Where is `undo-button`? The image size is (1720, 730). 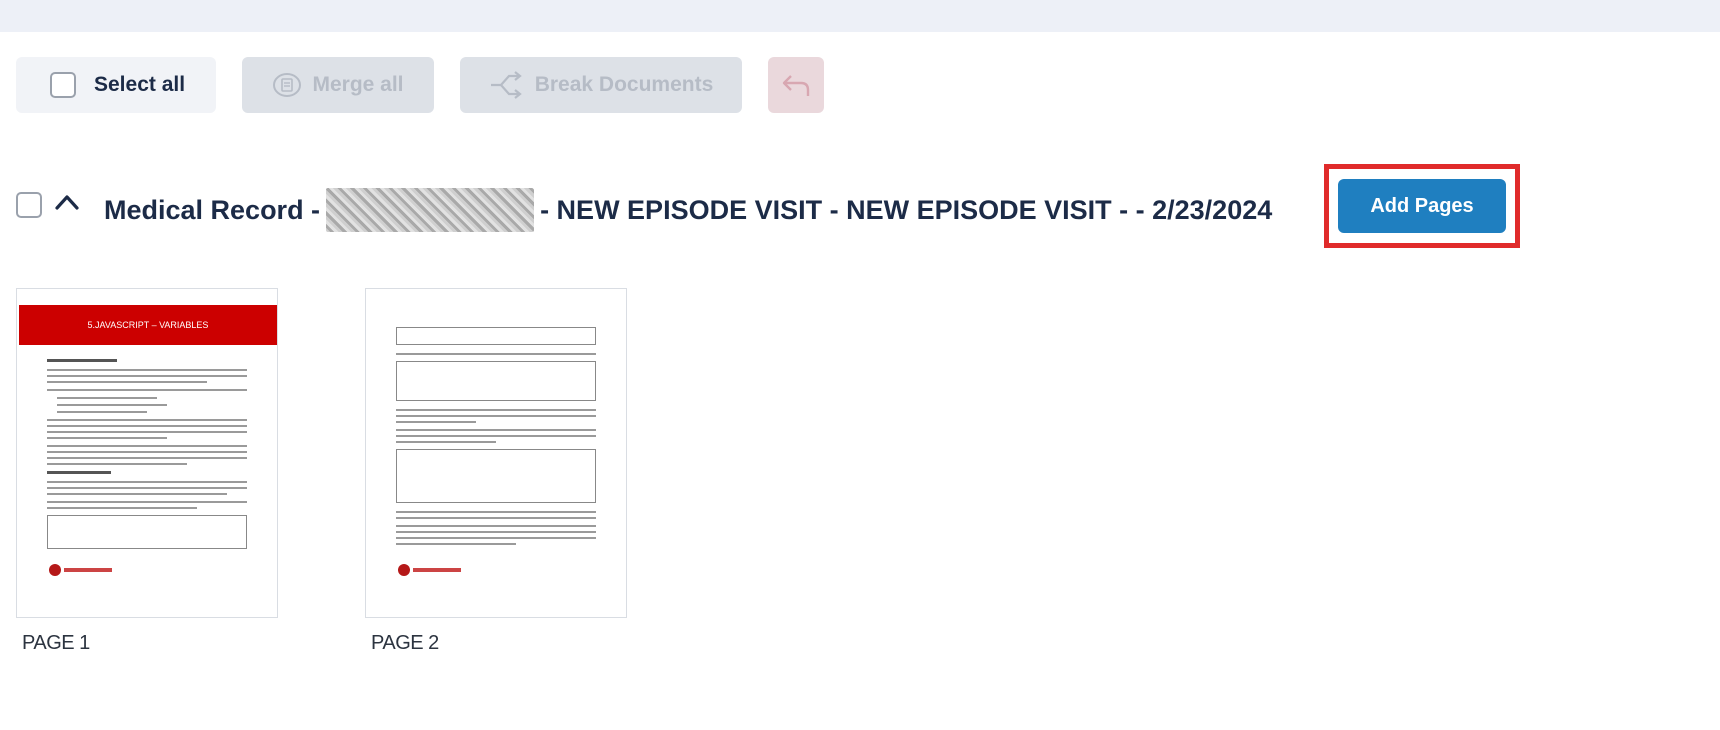 undo-button is located at coordinates (796, 85).